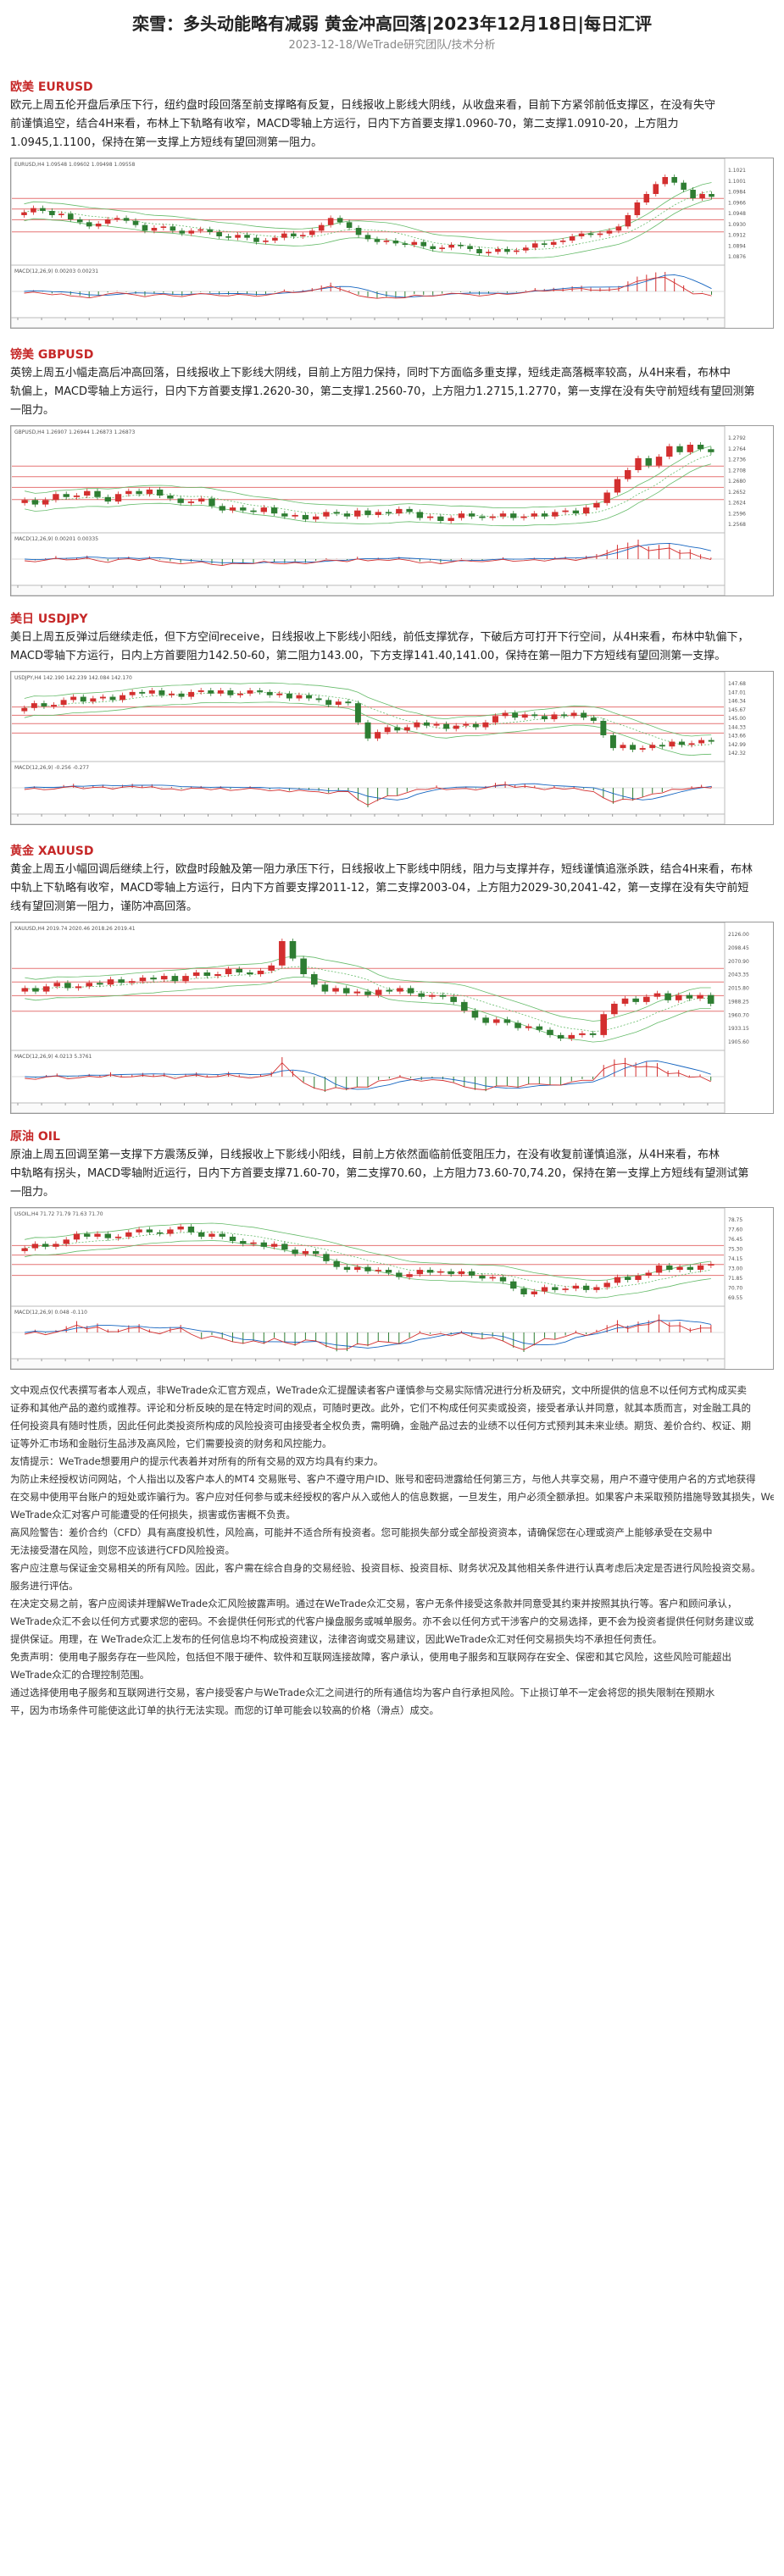 The width and height of the screenshot is (784, 2576). I want to click on price-tick: 1.2792, so click(737, 438).